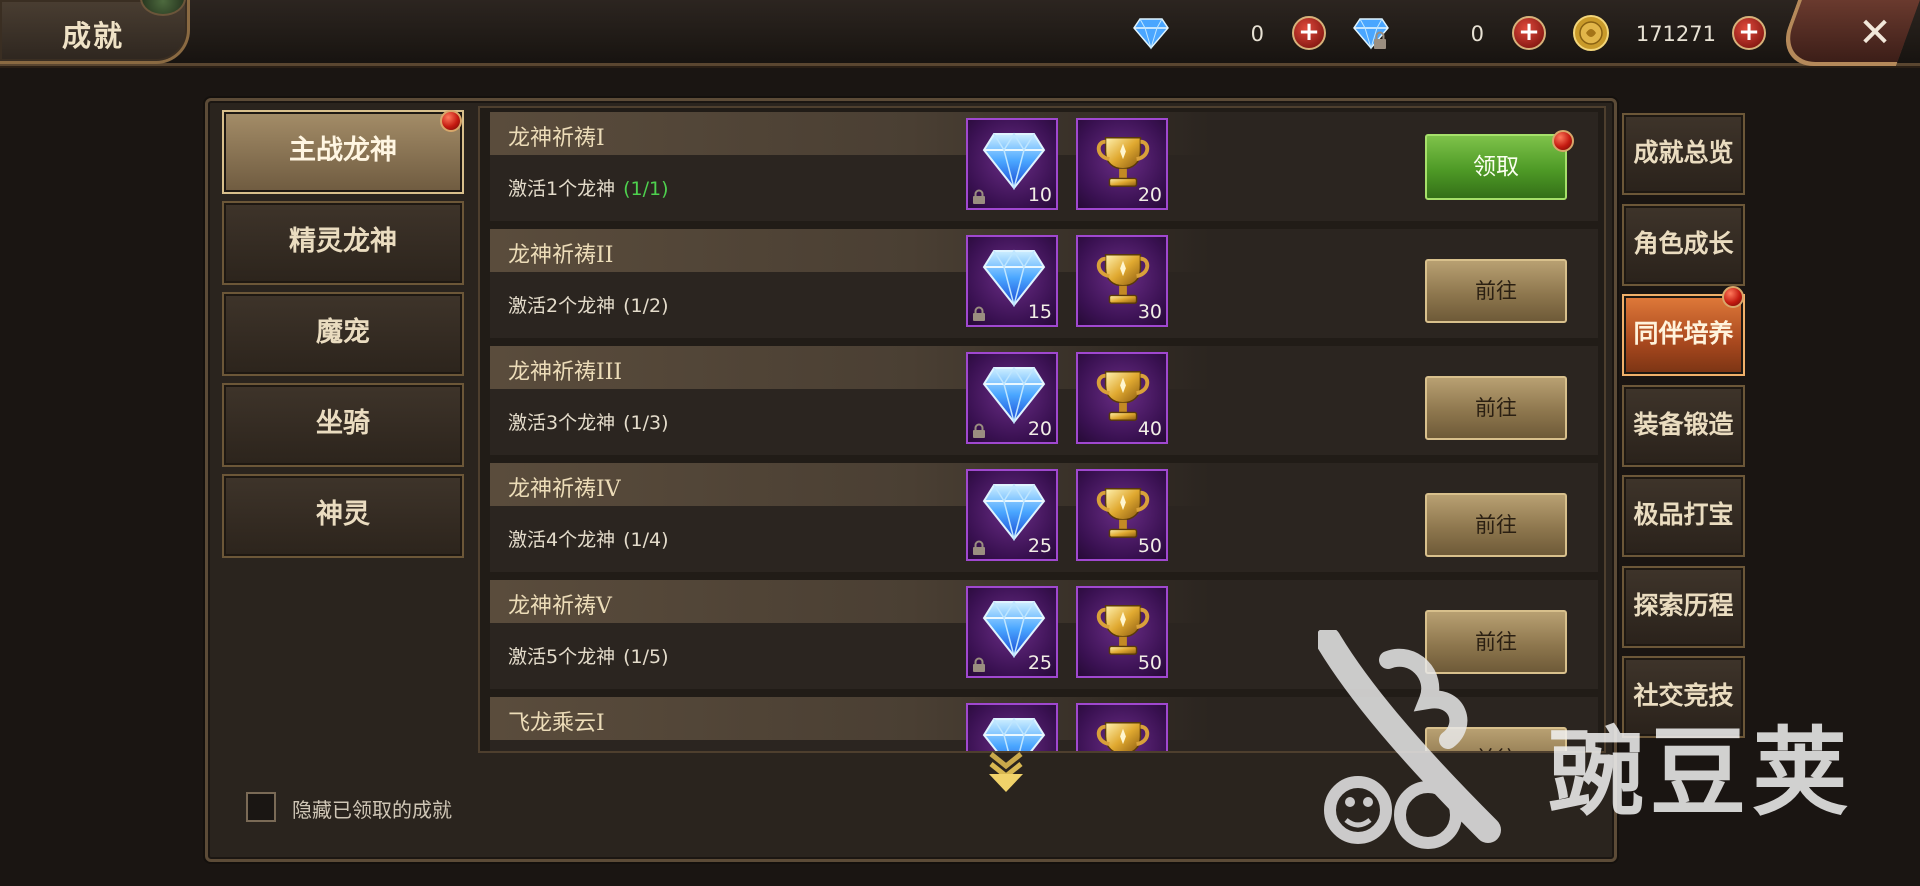 This screenshot has height=886, width=1920. What do you see at coordinates (372, 810) in the screenshot?
I see `hide-claimed-label: 隐藏已领取的成就` at bounding box center [372, 810].